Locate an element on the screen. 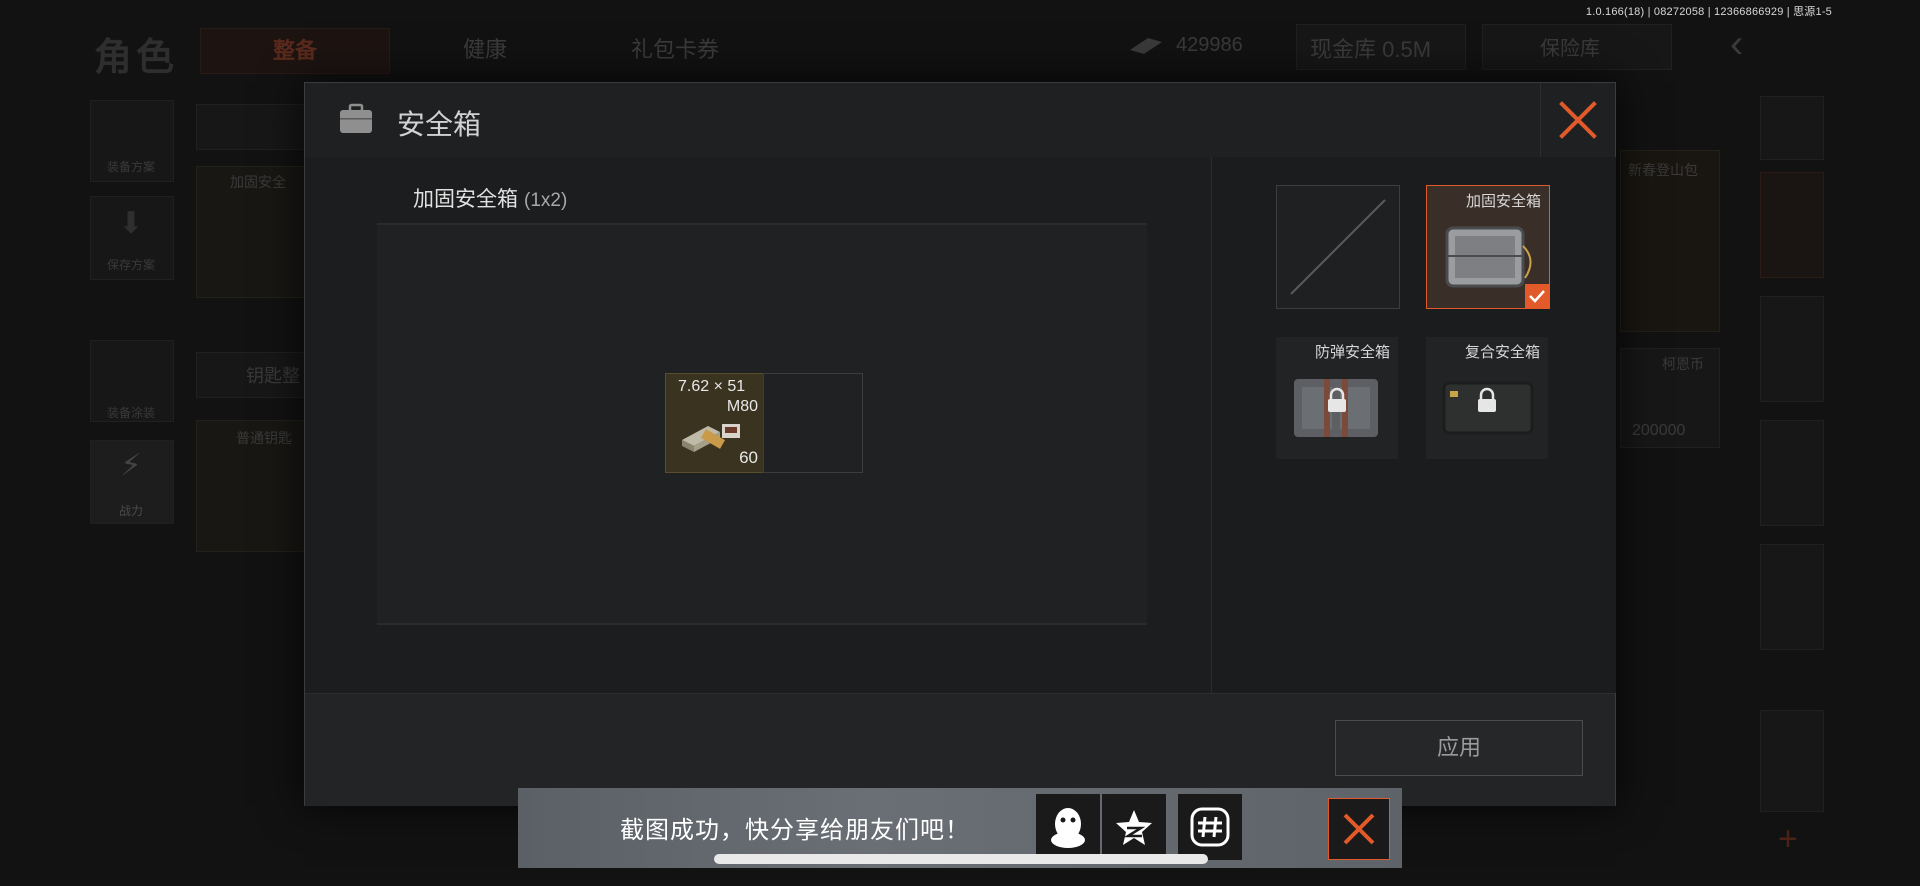 The width and height of the screenshot is (1920, 886). cash-icon is located at coordinates (1146, 46).